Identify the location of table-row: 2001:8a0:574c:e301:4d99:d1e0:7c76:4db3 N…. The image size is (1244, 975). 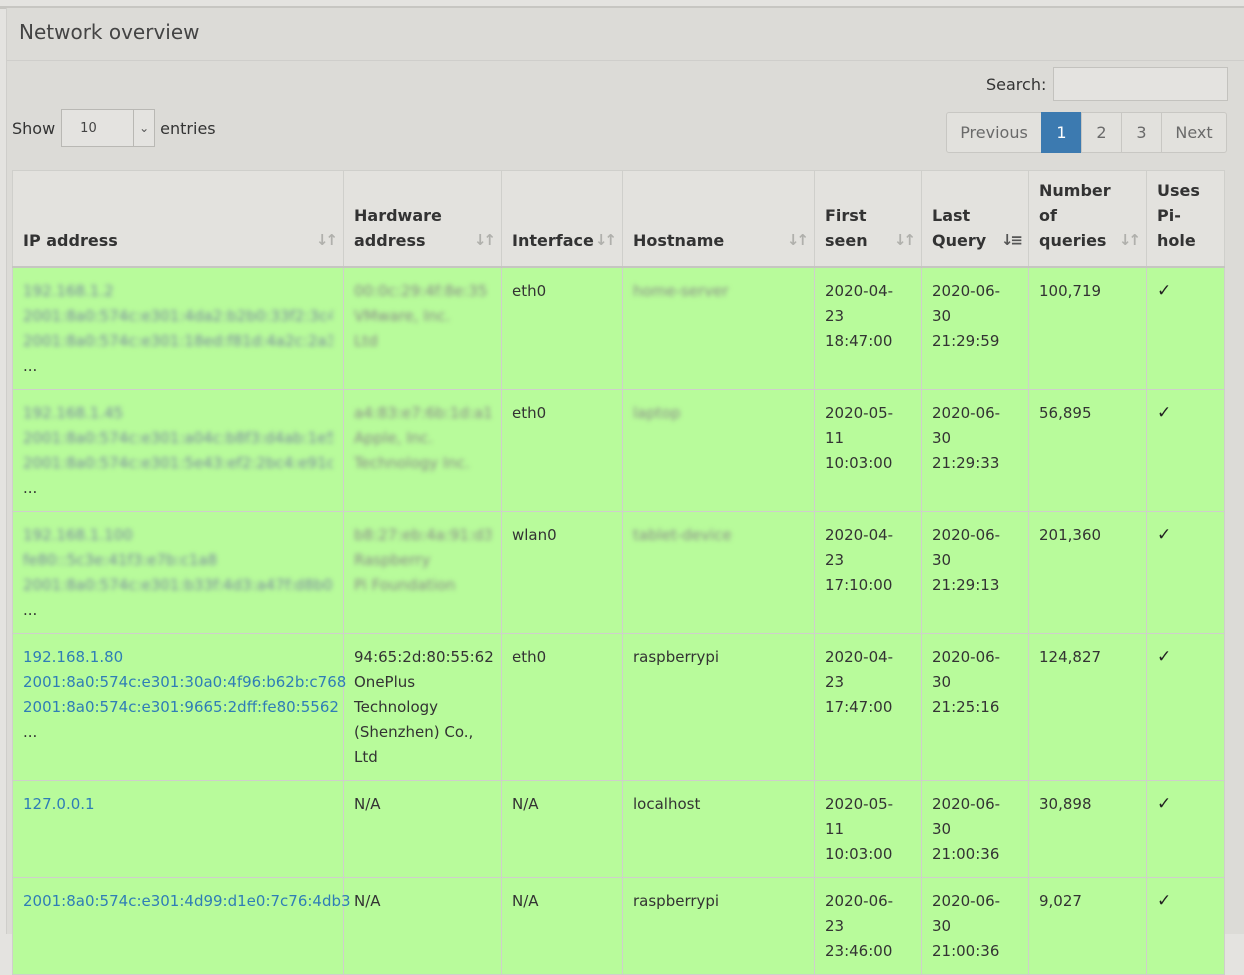
(618, 925).